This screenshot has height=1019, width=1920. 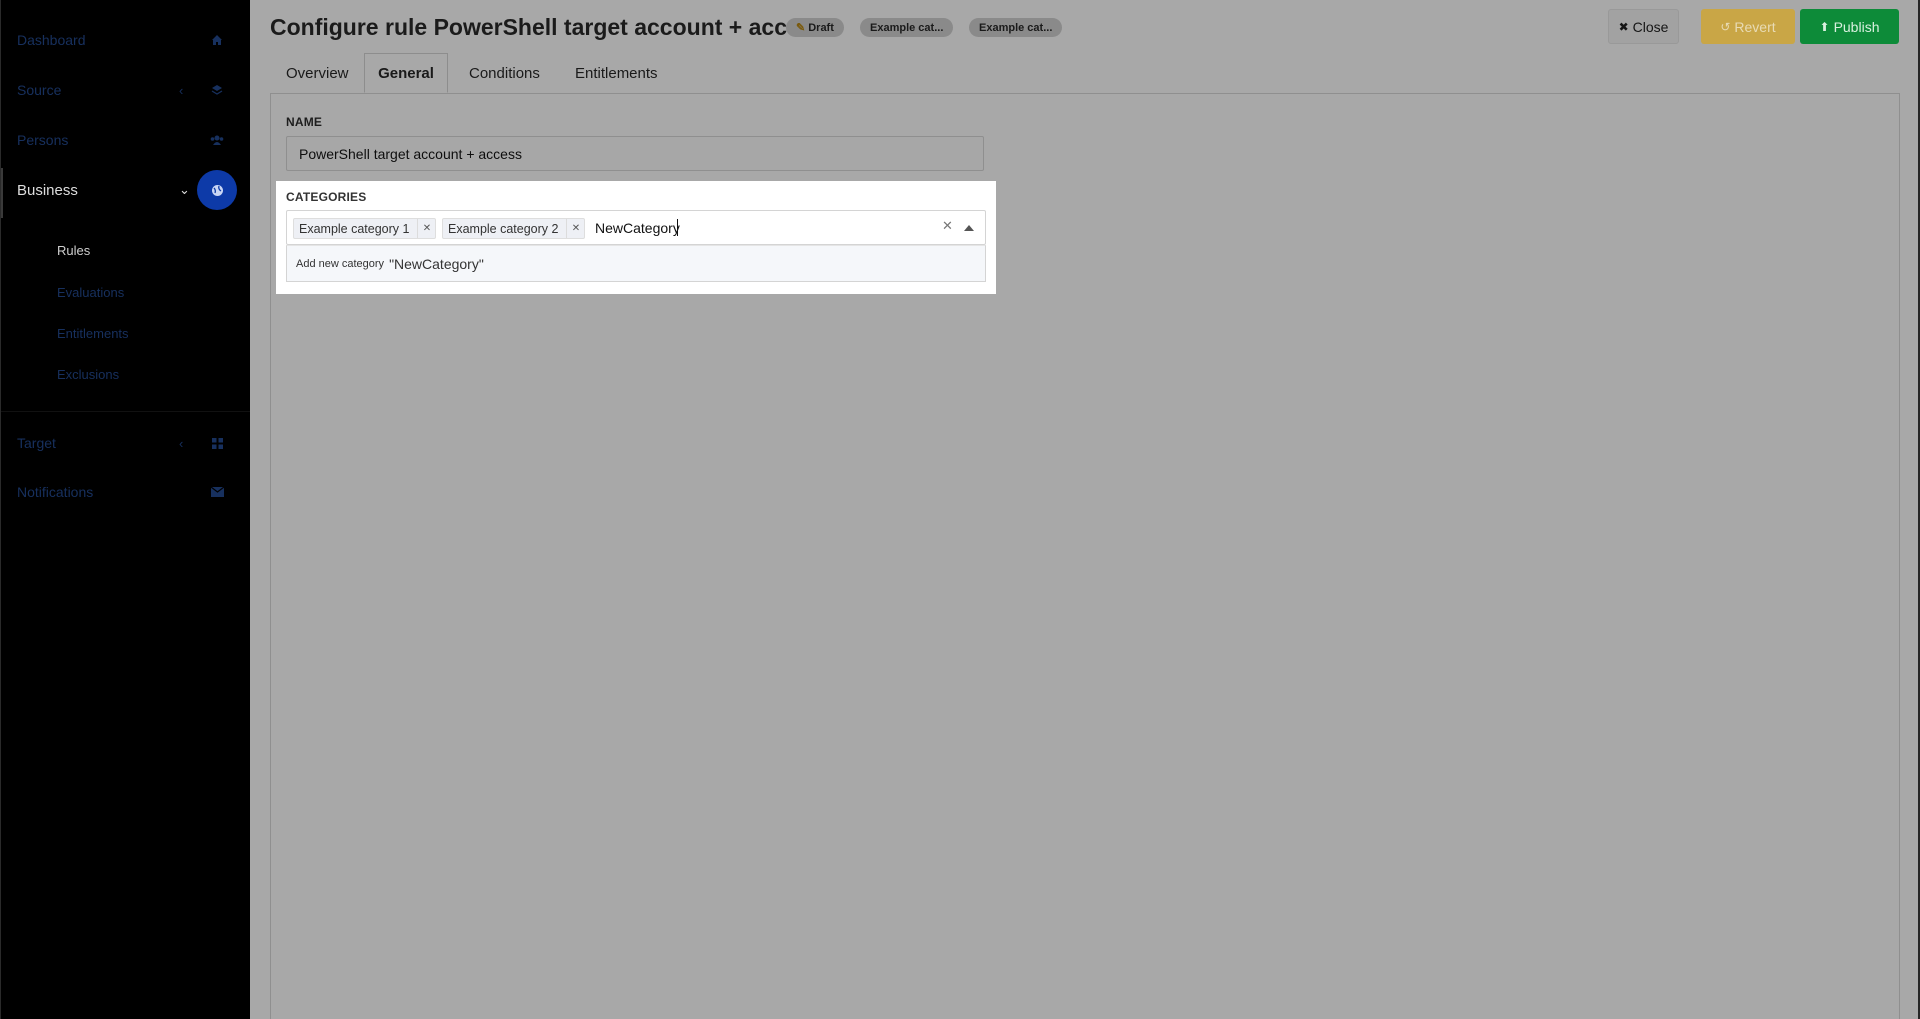 What do you see at coordinates (406, 73) in the screenshot?
I see `tab-general: General` at bounding box center [406, 73].